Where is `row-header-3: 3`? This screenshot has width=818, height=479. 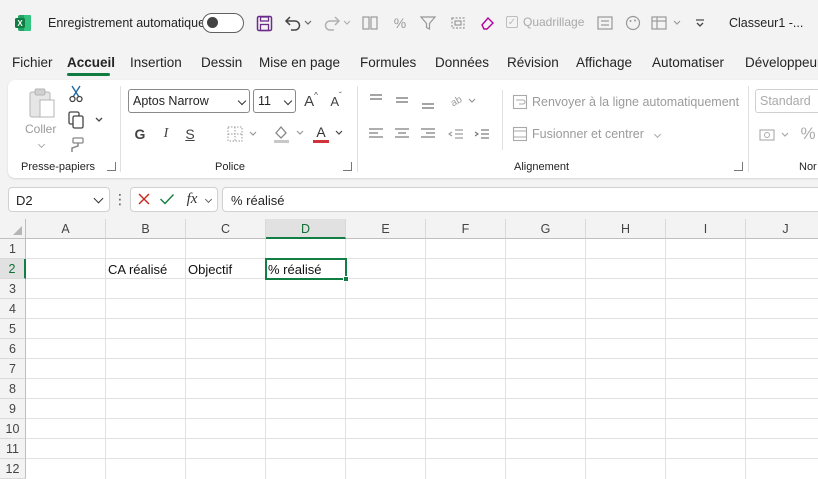
row-header-3: 3 is located at coordinates (13, 289).